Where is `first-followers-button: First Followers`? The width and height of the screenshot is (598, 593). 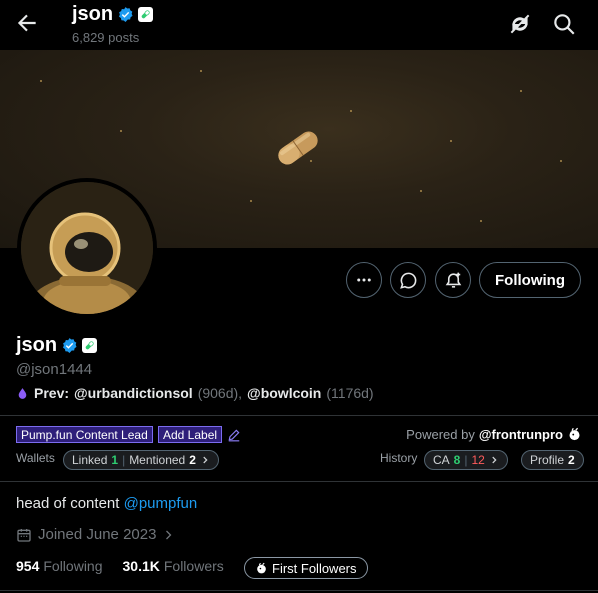
first-followers-button: First Followers is located at coordinates (306, 568).